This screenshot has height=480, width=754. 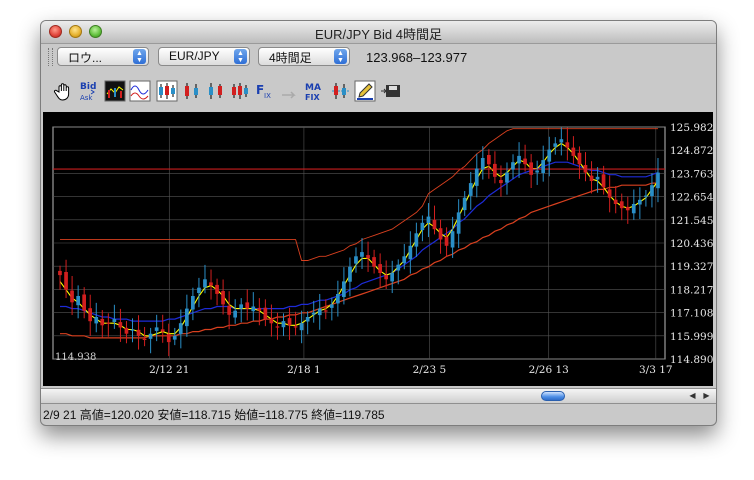 I want to click on hand-icon, so click(x=64, y=91).